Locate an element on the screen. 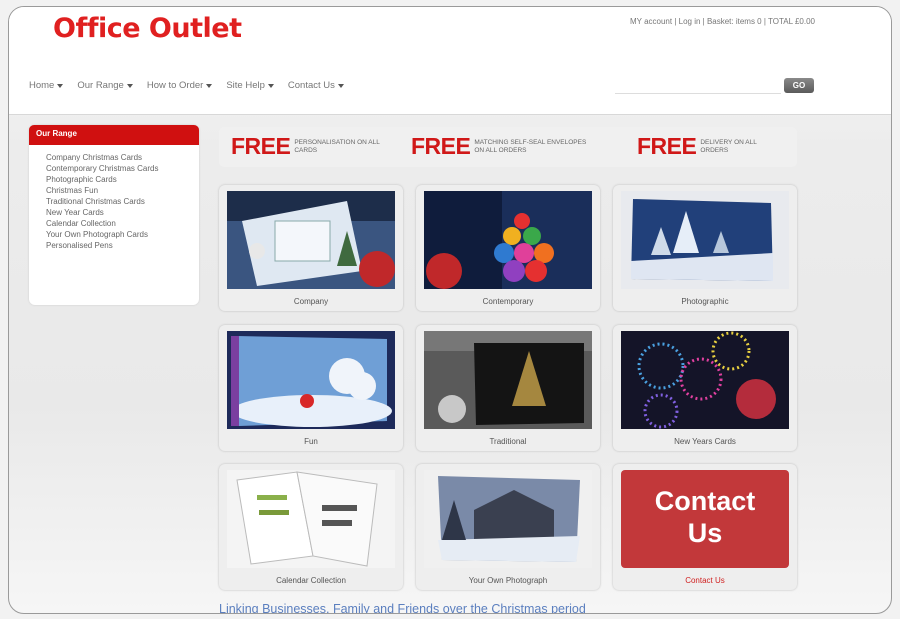  fun-card-image is located at coordinates (311, 380).